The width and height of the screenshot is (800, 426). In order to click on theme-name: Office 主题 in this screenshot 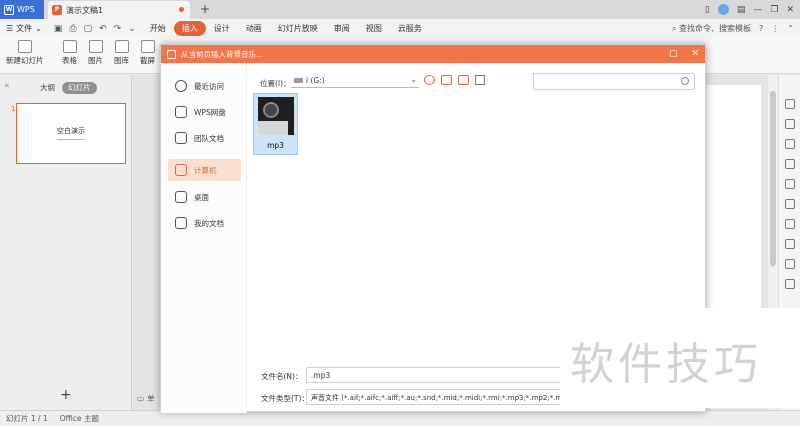, I will do `click(79, 418)`.